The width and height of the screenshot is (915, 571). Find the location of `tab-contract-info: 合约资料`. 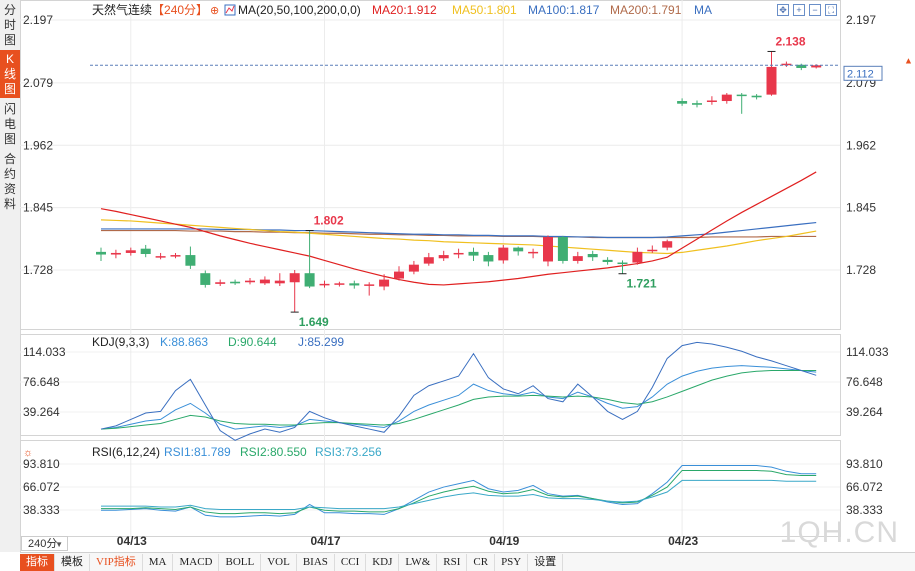

tab-contract-info: 合约资料 is located at coordinates (10, 182).